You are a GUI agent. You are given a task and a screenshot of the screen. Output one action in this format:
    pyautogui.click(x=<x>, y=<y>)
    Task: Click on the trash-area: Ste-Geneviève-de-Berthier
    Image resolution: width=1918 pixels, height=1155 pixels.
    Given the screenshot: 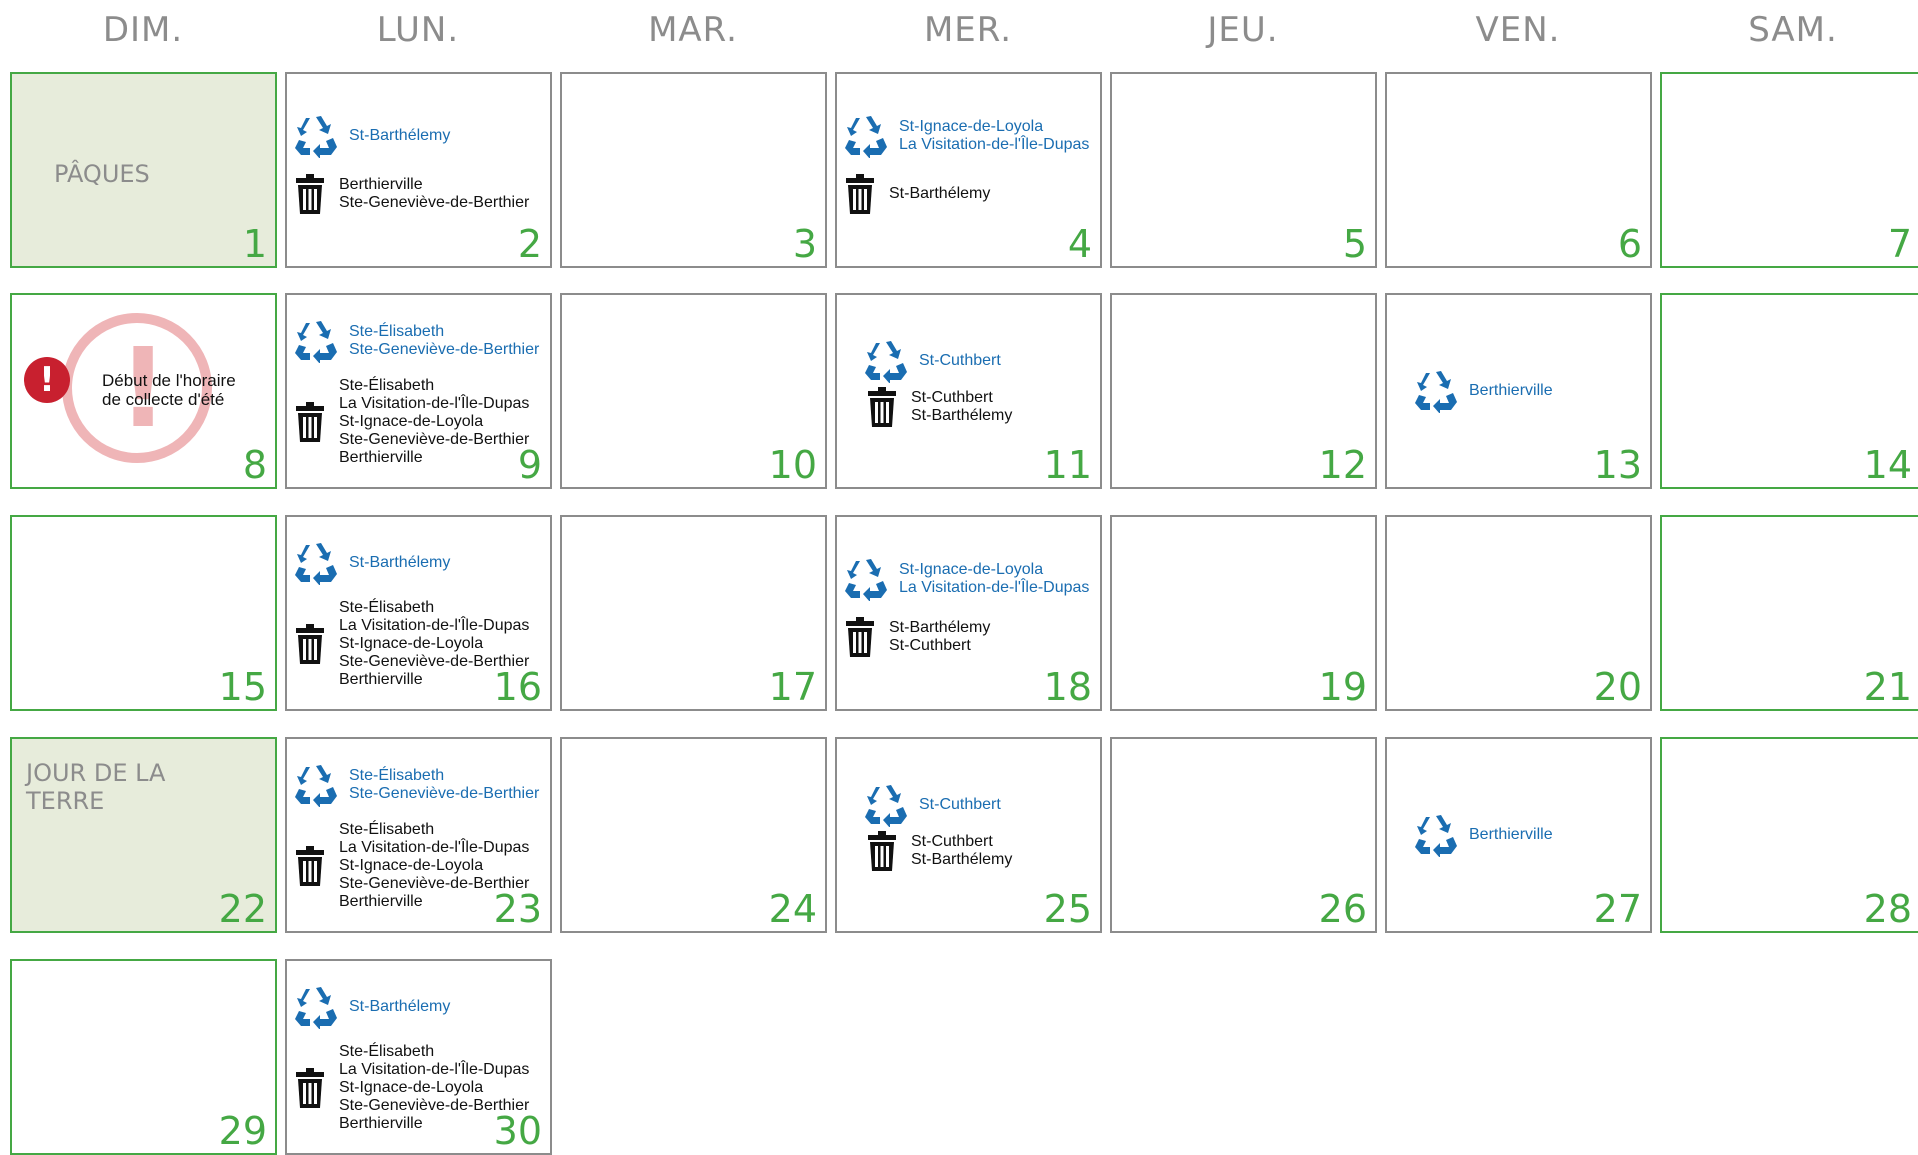 What is the action you would take?
    pyautogui.click(x=434, y=202)
    